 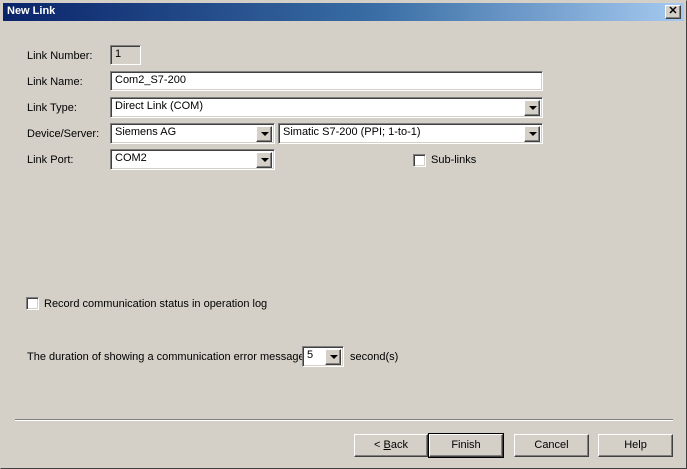 What do you see at coordinates (344, 420) in the screenshot?
I see `footer-separator` at bounding box center [344, 420].